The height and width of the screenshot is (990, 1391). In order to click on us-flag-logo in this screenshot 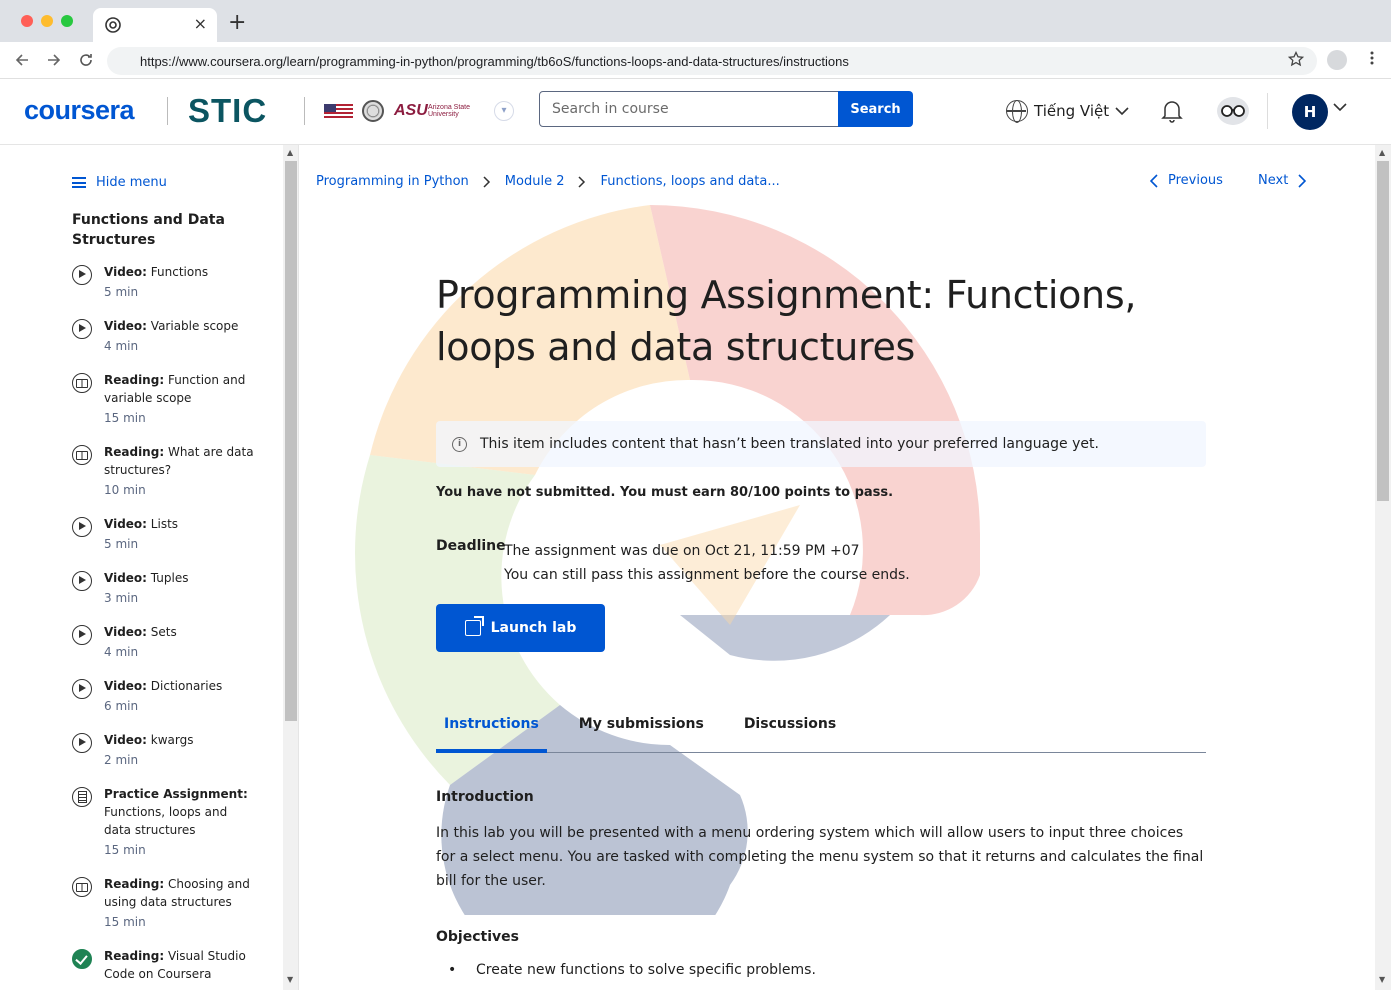, I will do `click(338, 111)`.